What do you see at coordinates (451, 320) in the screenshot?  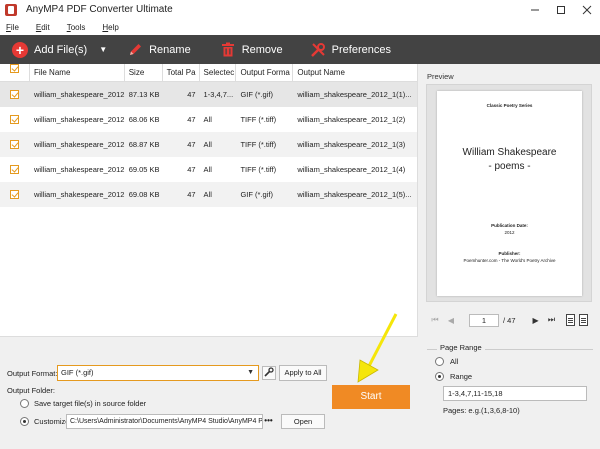 I see `prev-page-icon: ◀` at bounding box center [451, 320].